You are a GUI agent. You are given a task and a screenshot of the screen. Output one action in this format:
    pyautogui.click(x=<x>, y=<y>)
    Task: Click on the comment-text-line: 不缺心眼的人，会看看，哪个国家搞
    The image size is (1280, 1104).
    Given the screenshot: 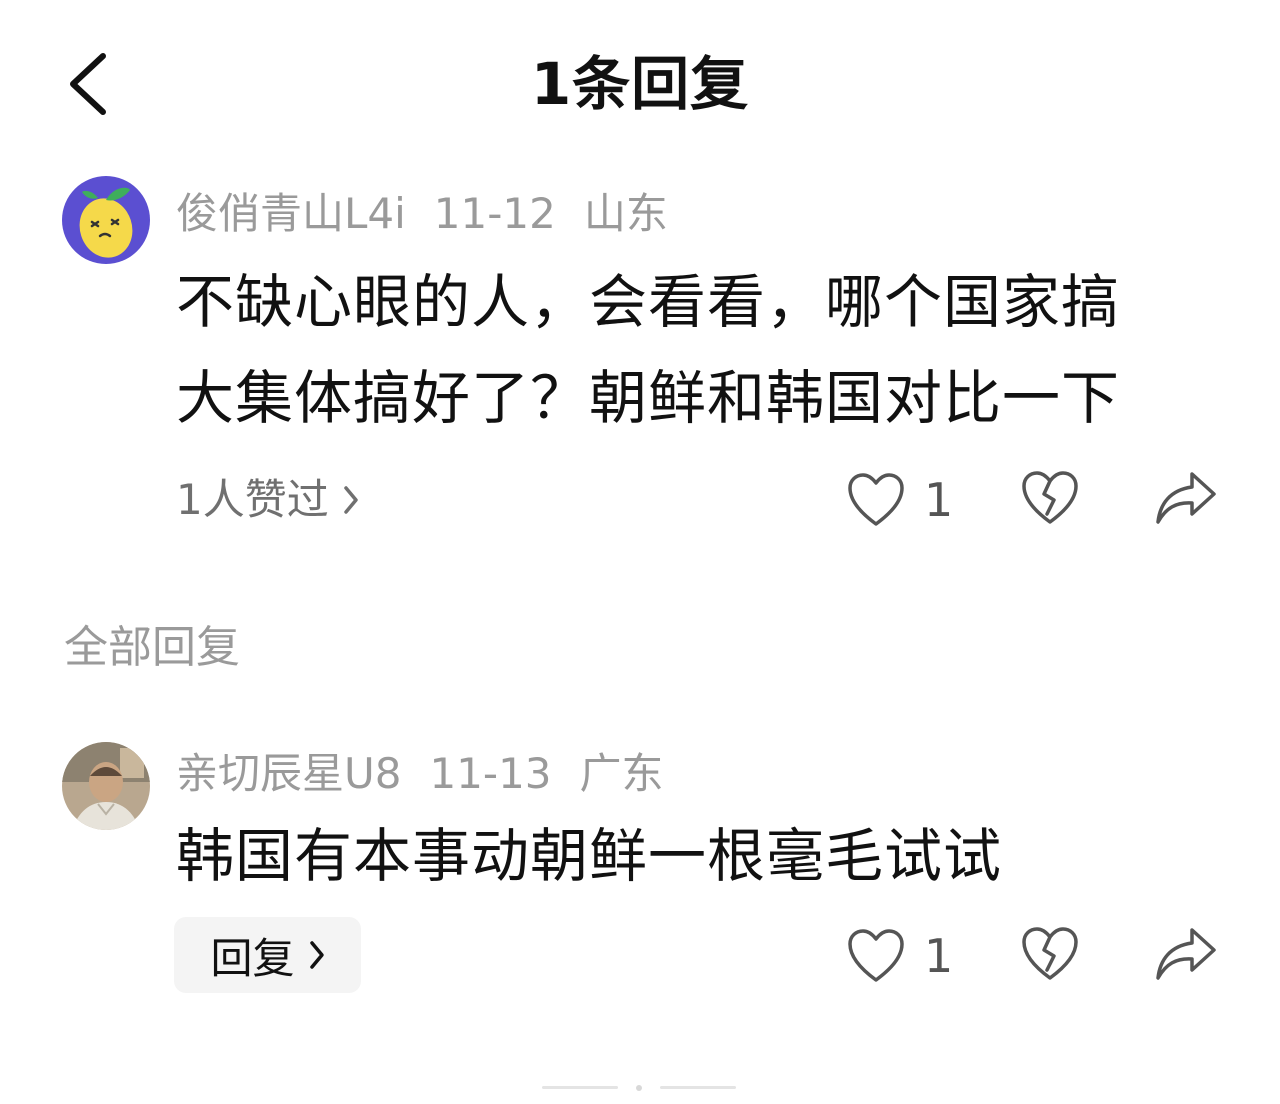 What is the action you would take?
    pyautogui.click(x=648, y=302)
    